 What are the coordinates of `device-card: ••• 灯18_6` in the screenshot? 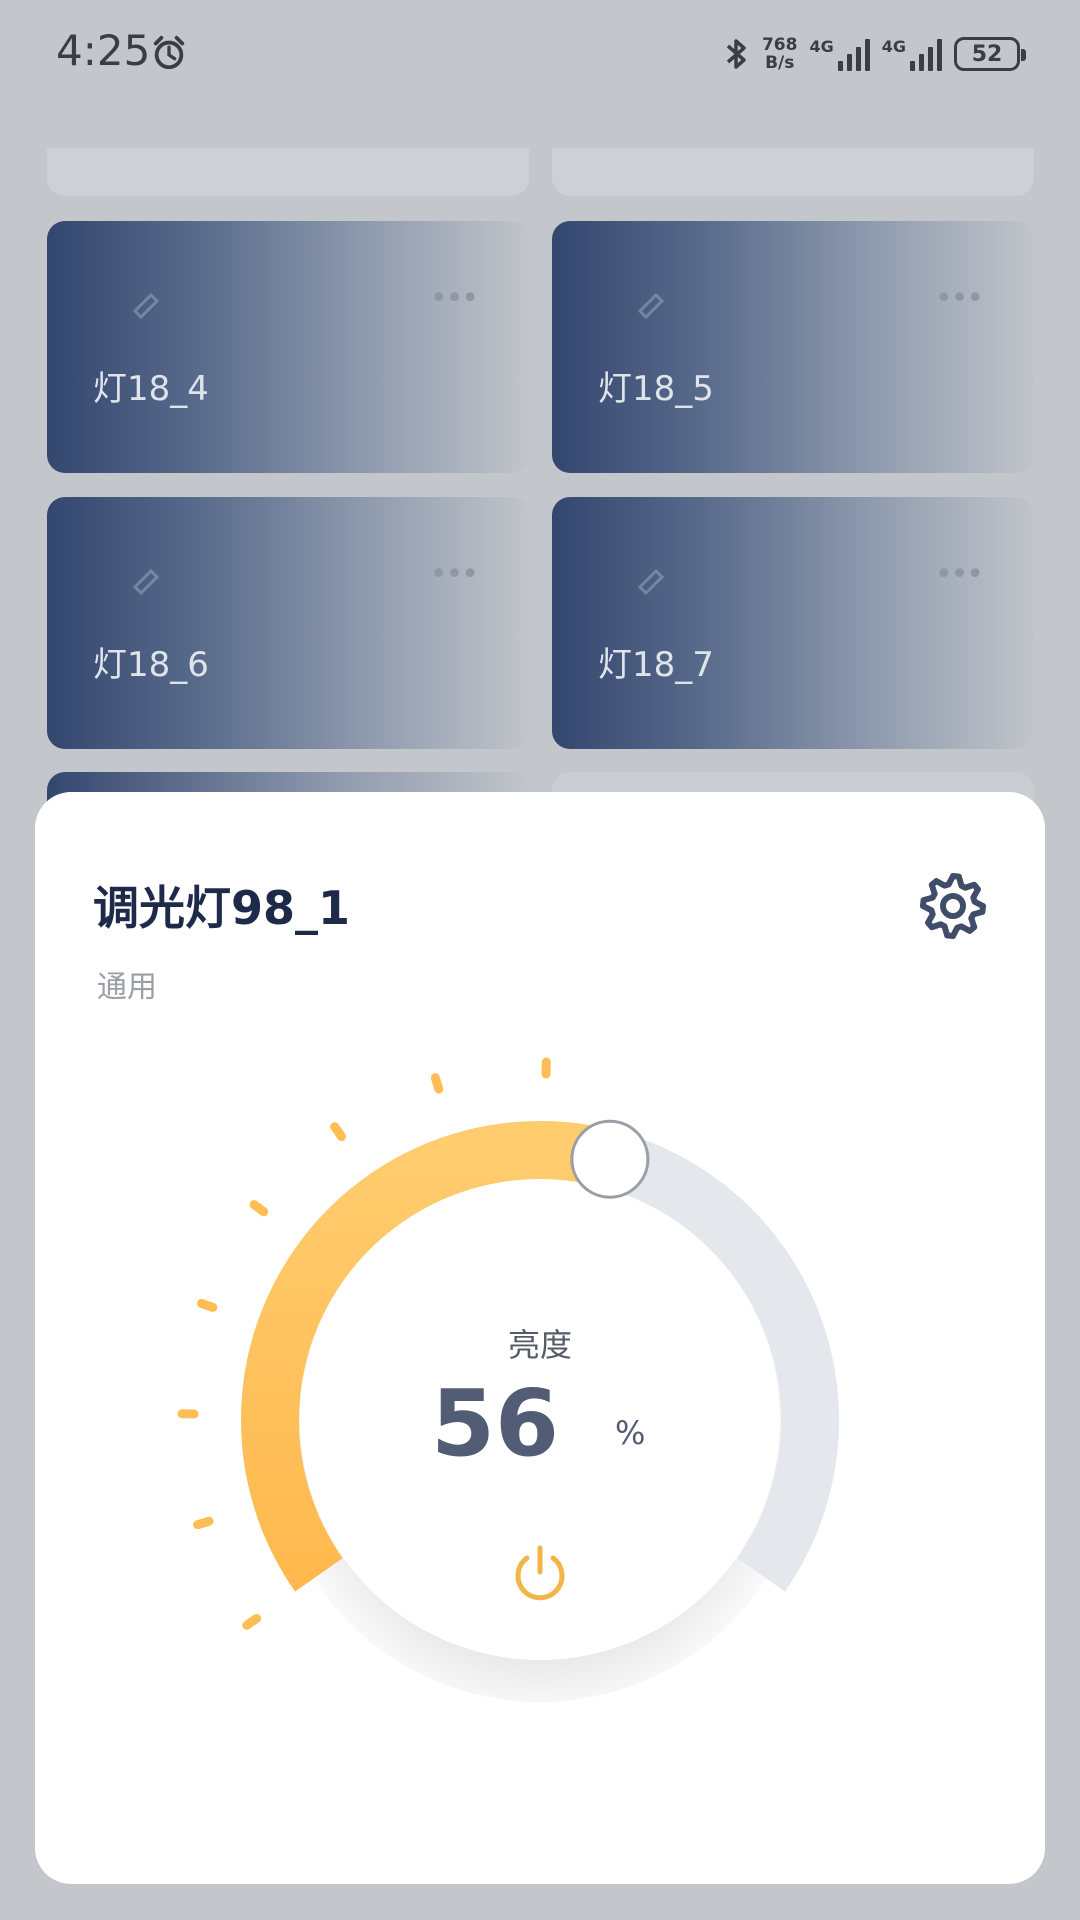 It's located at (288, 623).